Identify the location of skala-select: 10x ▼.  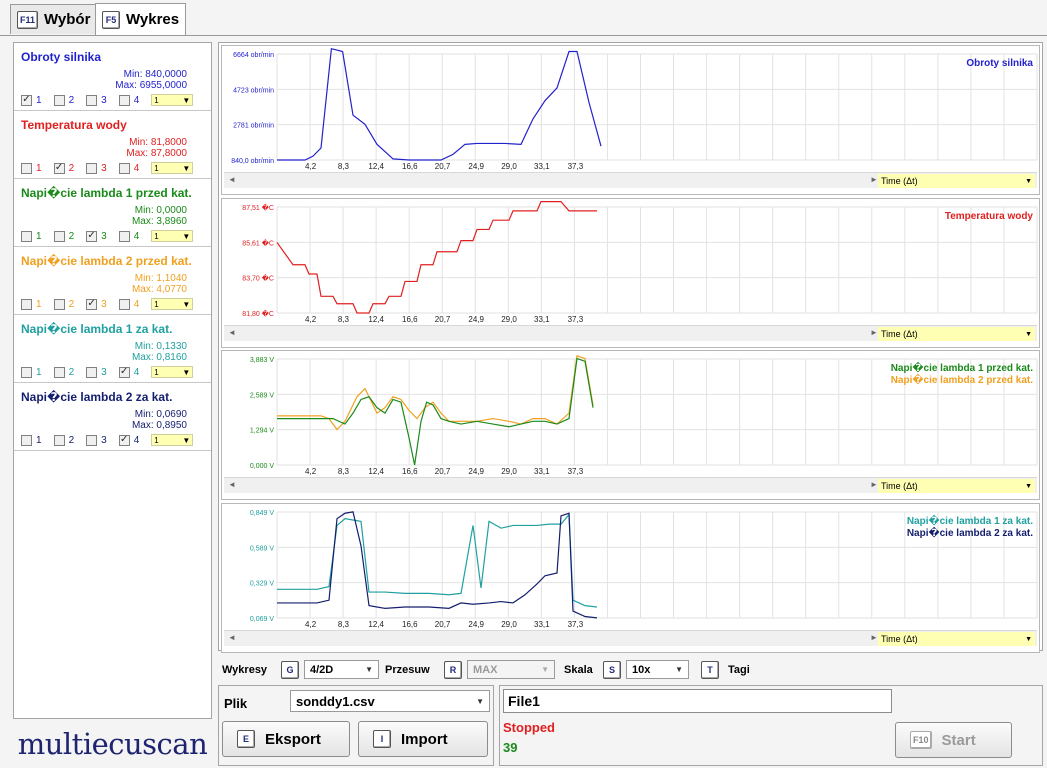
(657, 669).